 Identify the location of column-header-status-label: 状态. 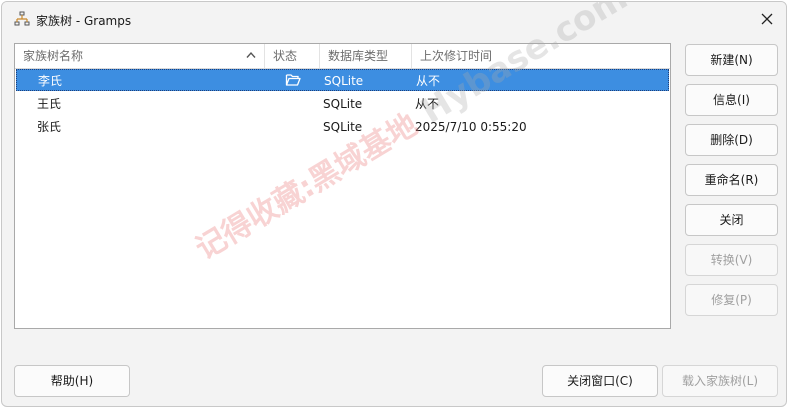
(285, 56).